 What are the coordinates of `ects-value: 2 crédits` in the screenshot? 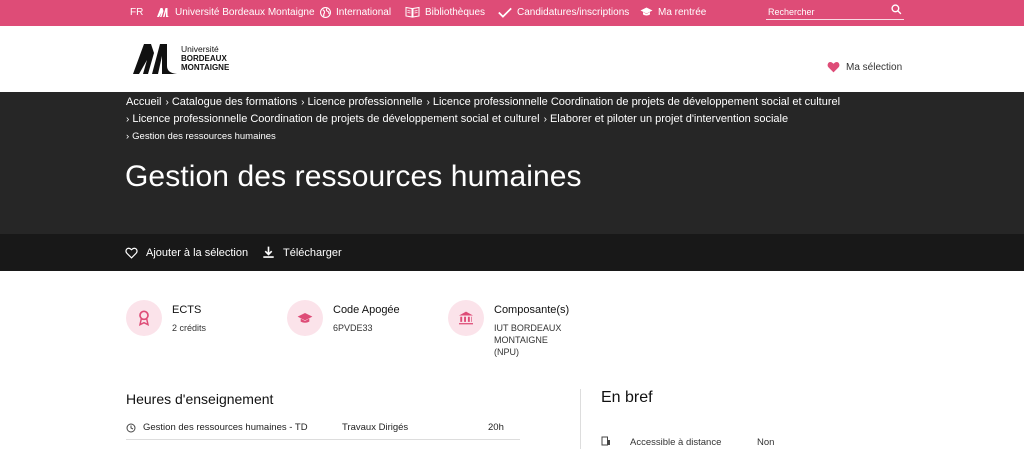 It's located at (189, 328).